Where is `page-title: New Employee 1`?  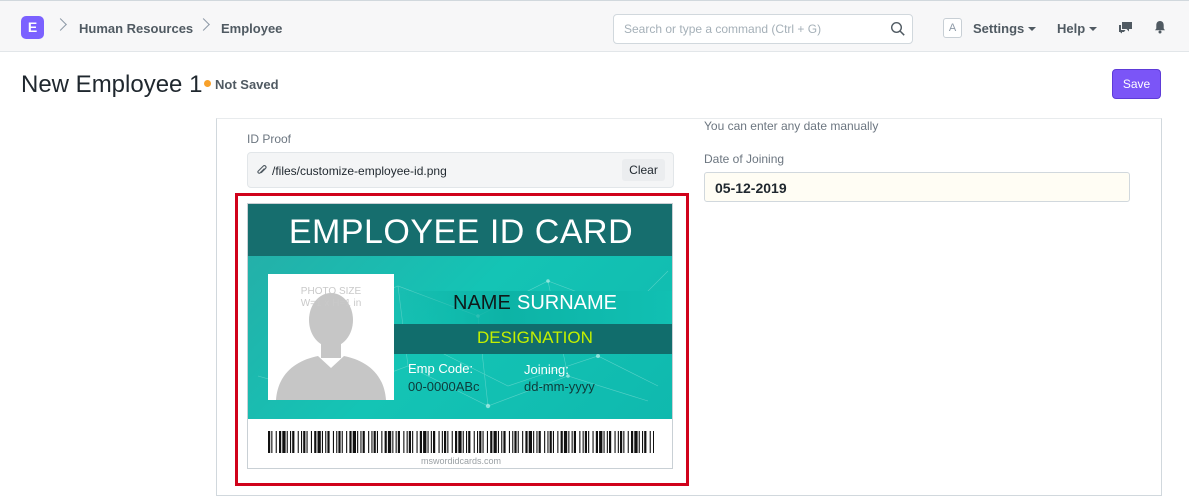
page-title: New Employee 1 is located at coordinates (112, 84).